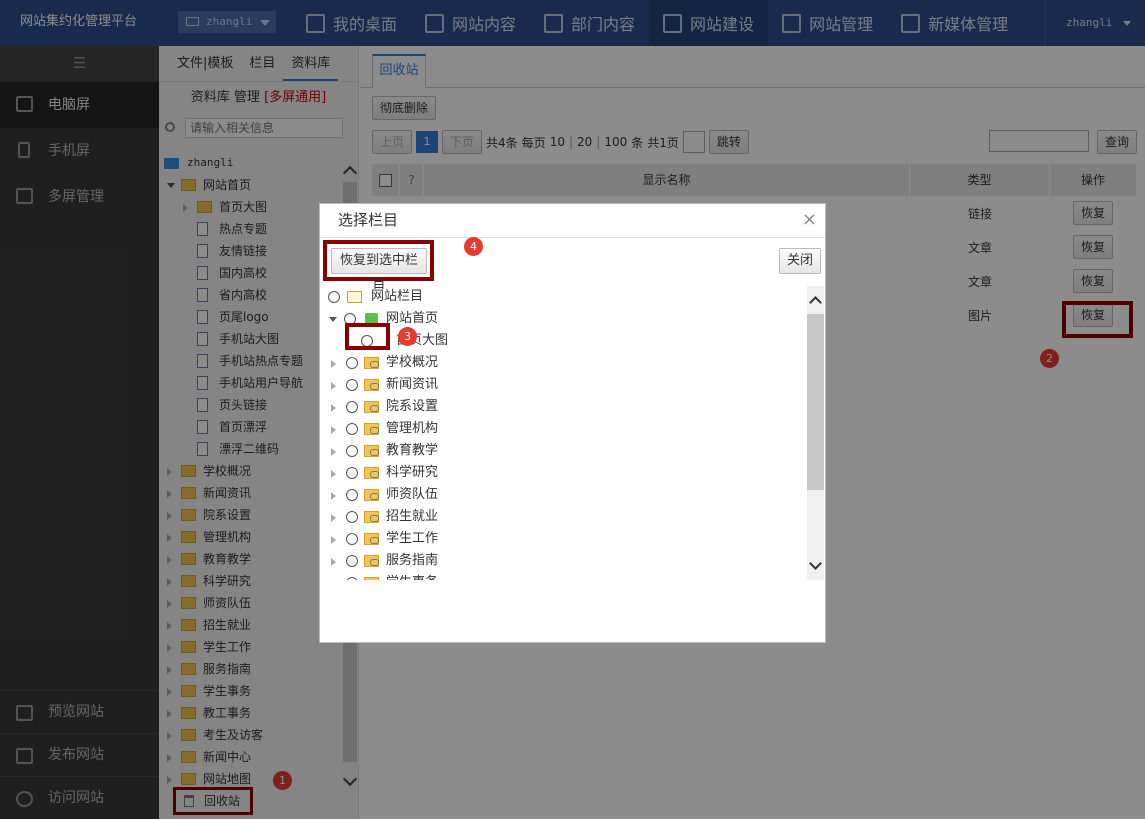 This screenshot has height=820, width=1145. What do you see at coordinates (379, 270) in the screenshot?
I see `restore-to-selected-column-button: 恢复到选中栏目` at bounding box center [379, 270].